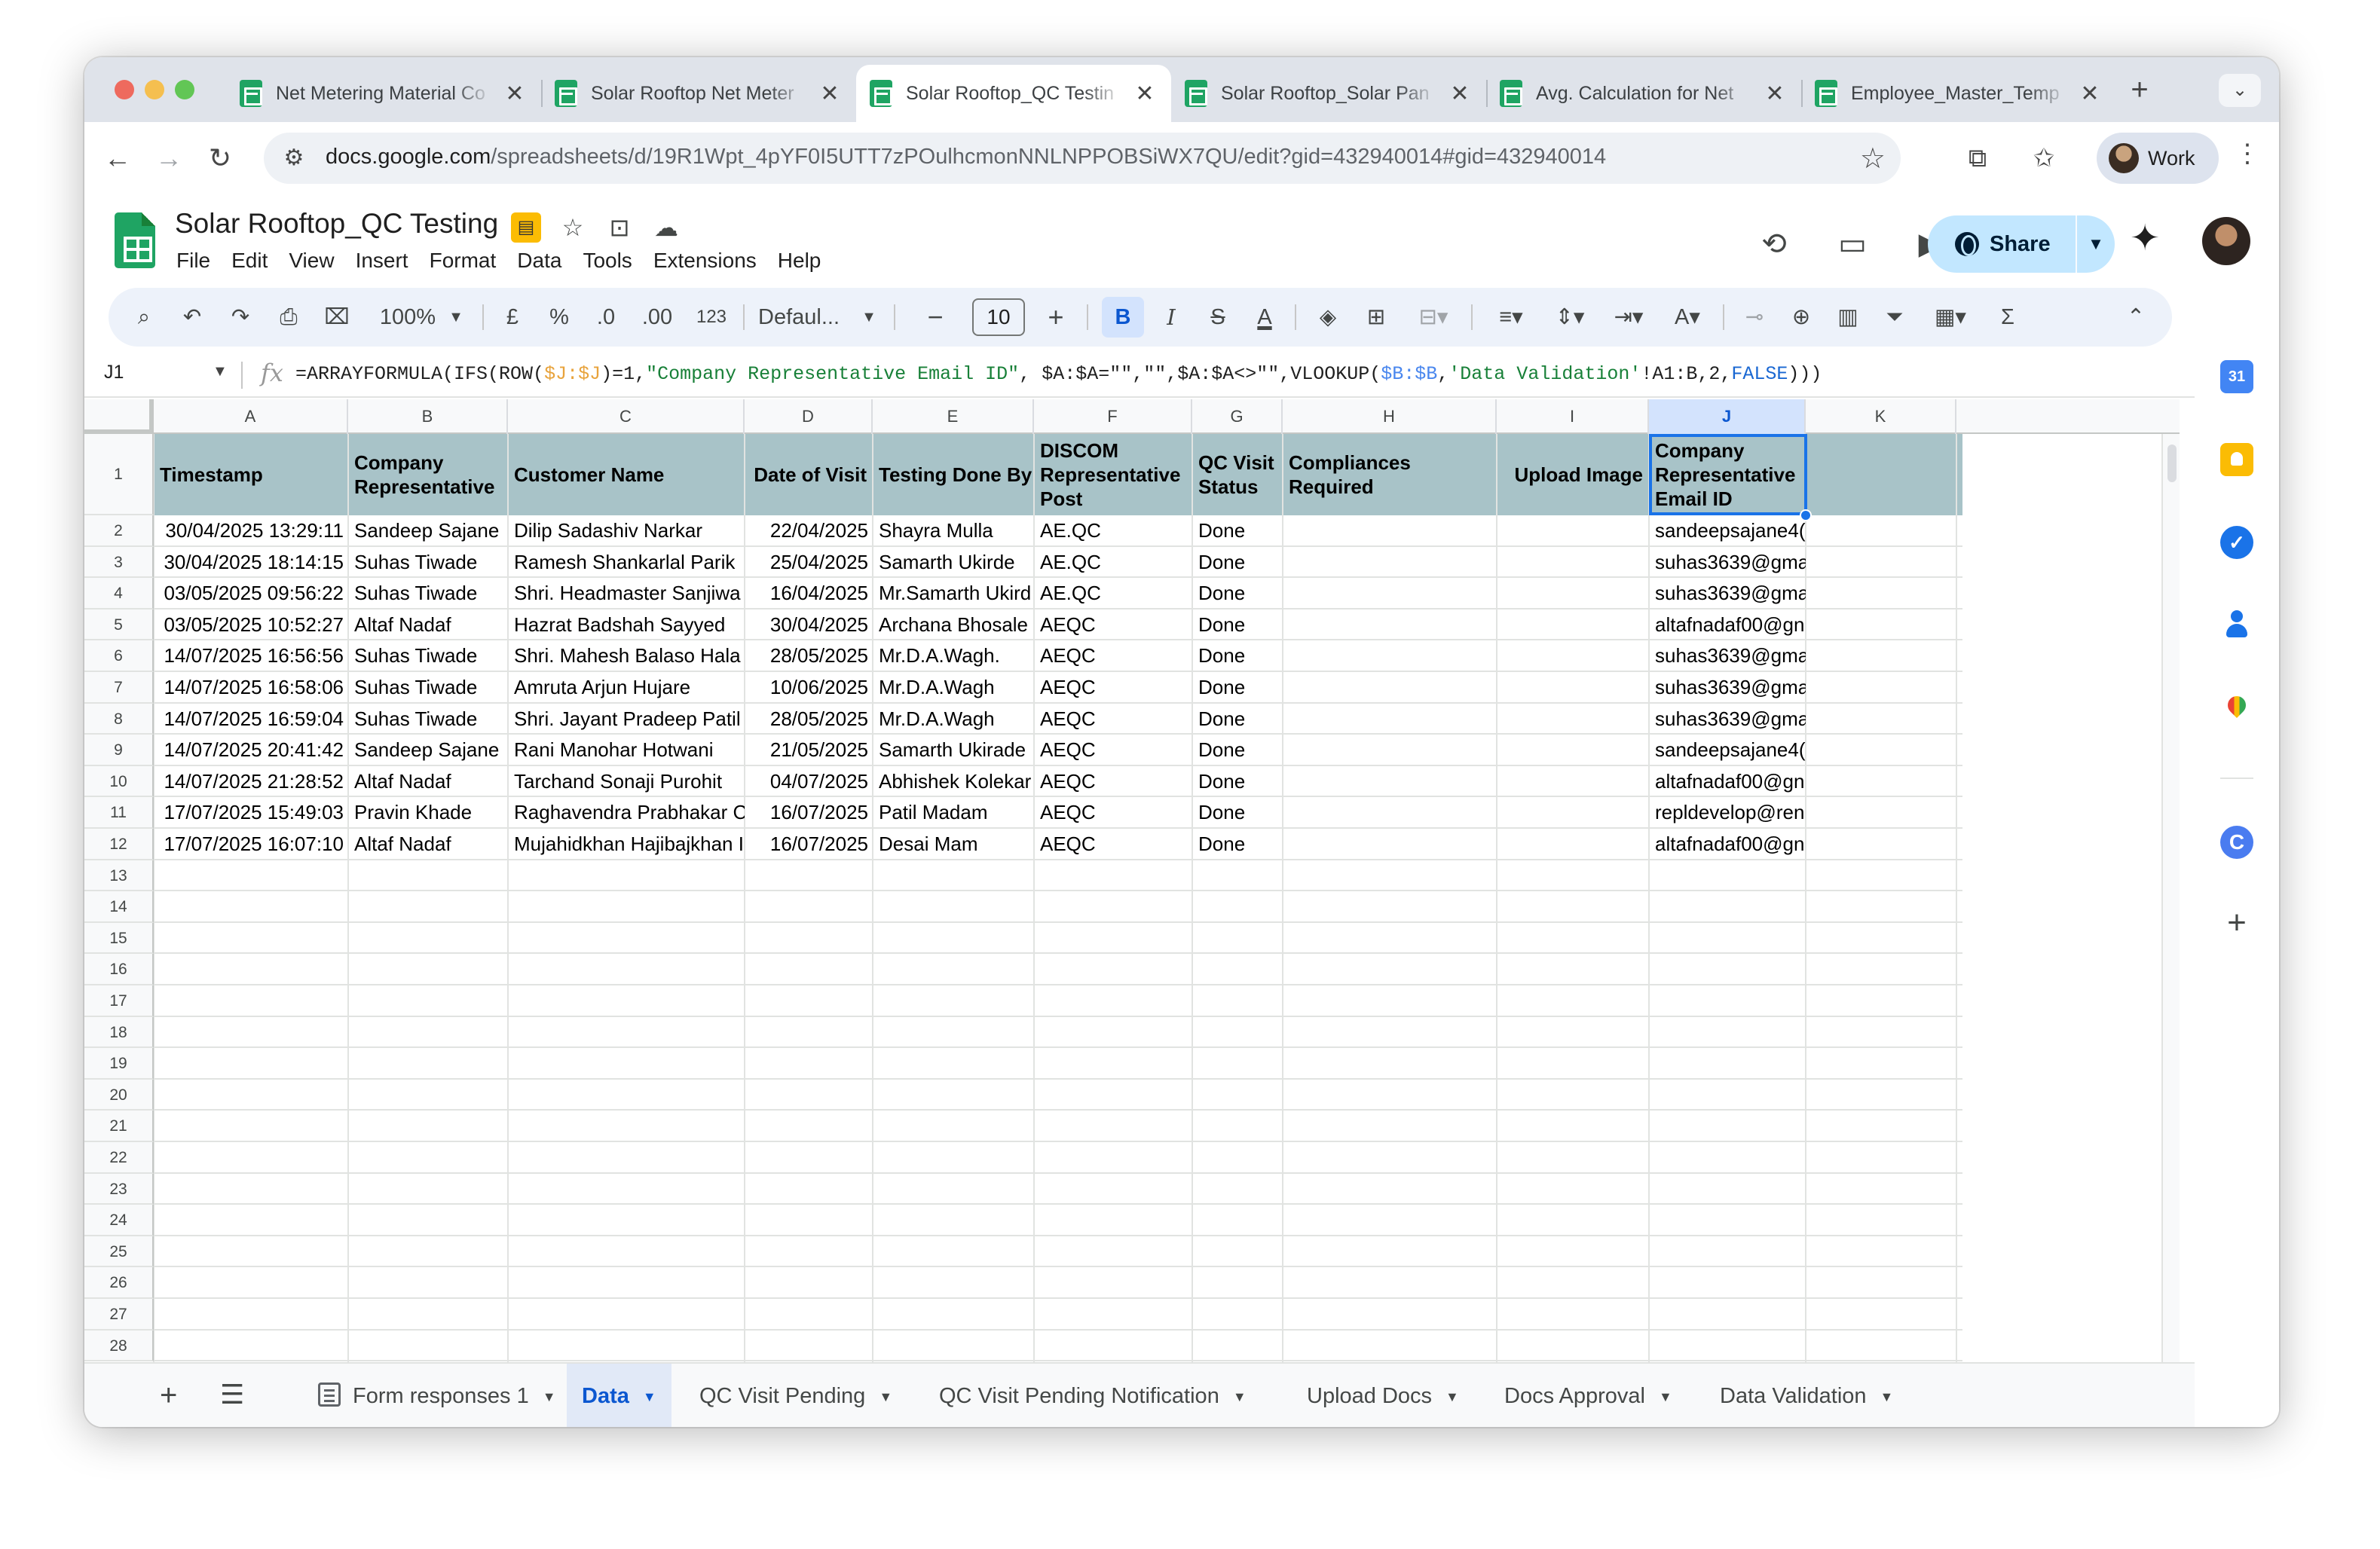 This screenshot has height=1549, width=2380. What do you see at coordinates (1727, 625) in the screenshot?
I see `table-cell: altafnadaf00@gn` at bounding box center [1727, 625].